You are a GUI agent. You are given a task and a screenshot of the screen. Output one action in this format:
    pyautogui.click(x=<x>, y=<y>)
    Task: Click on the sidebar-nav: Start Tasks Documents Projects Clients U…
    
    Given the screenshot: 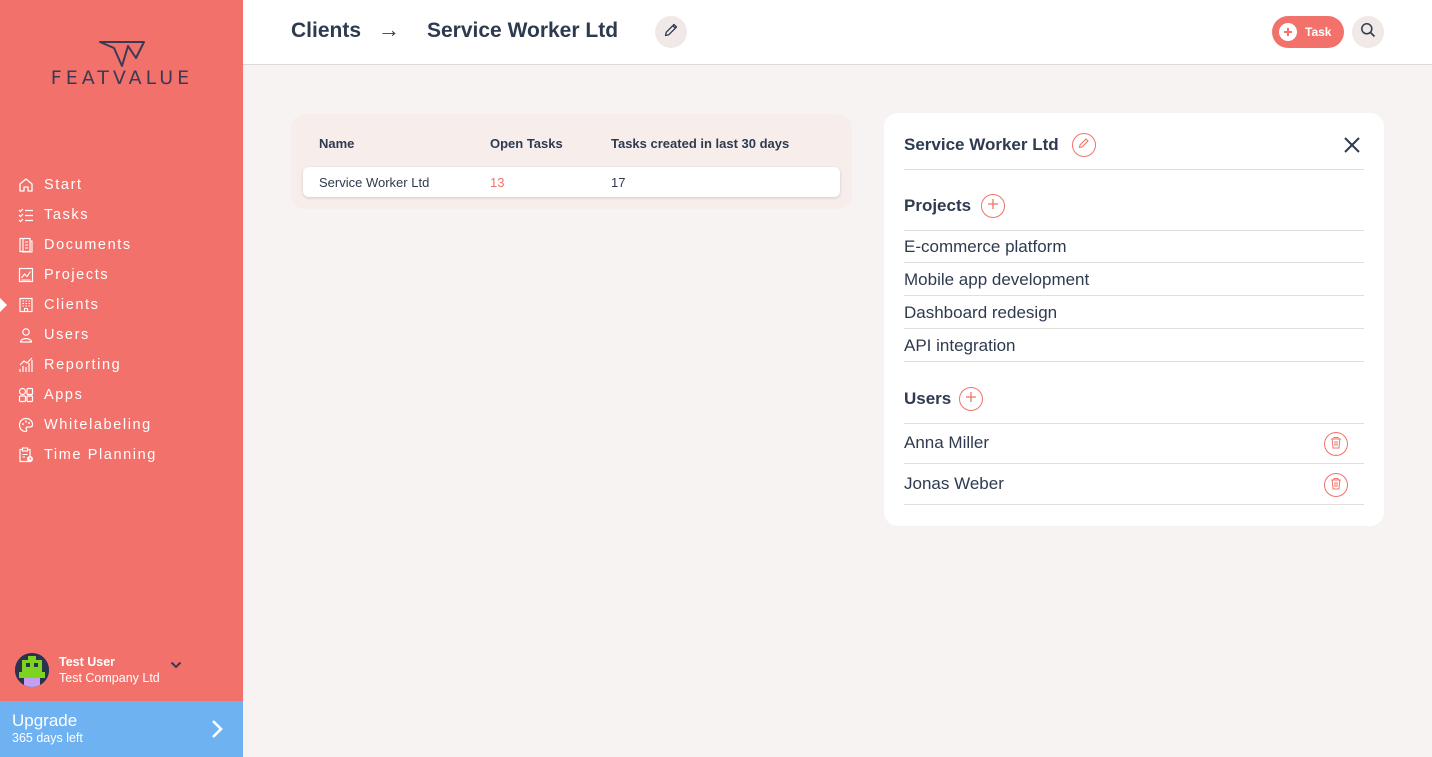 What is the action you would take?
    pyautogui.click(x=121, y=320)
    